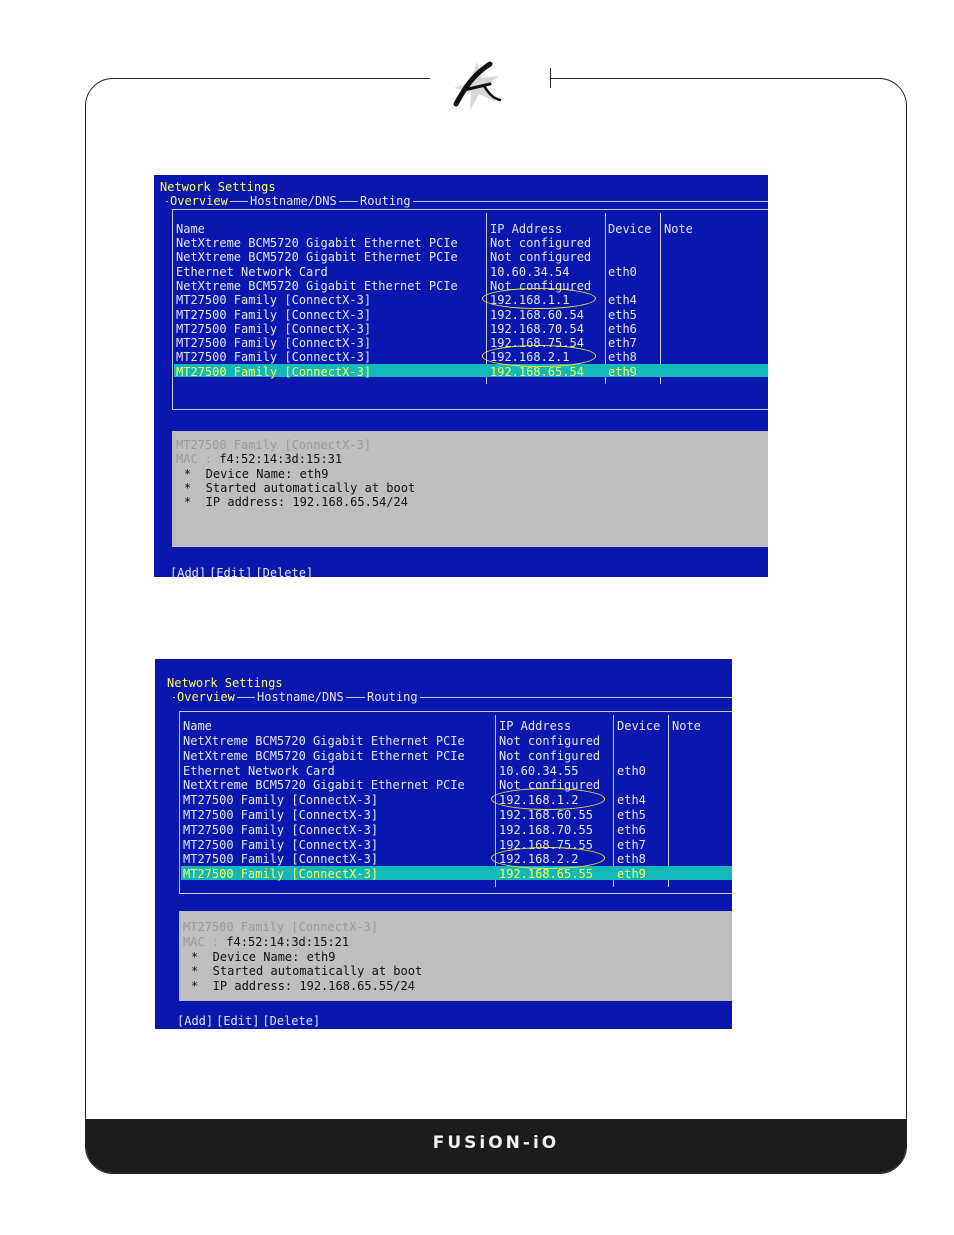 The image size is (954, 1235). What do you see at coordinates (496, 1143) in the screenshot?
I see `footer-logo: FUSiON-iO` at bounding box center [496, 1143].